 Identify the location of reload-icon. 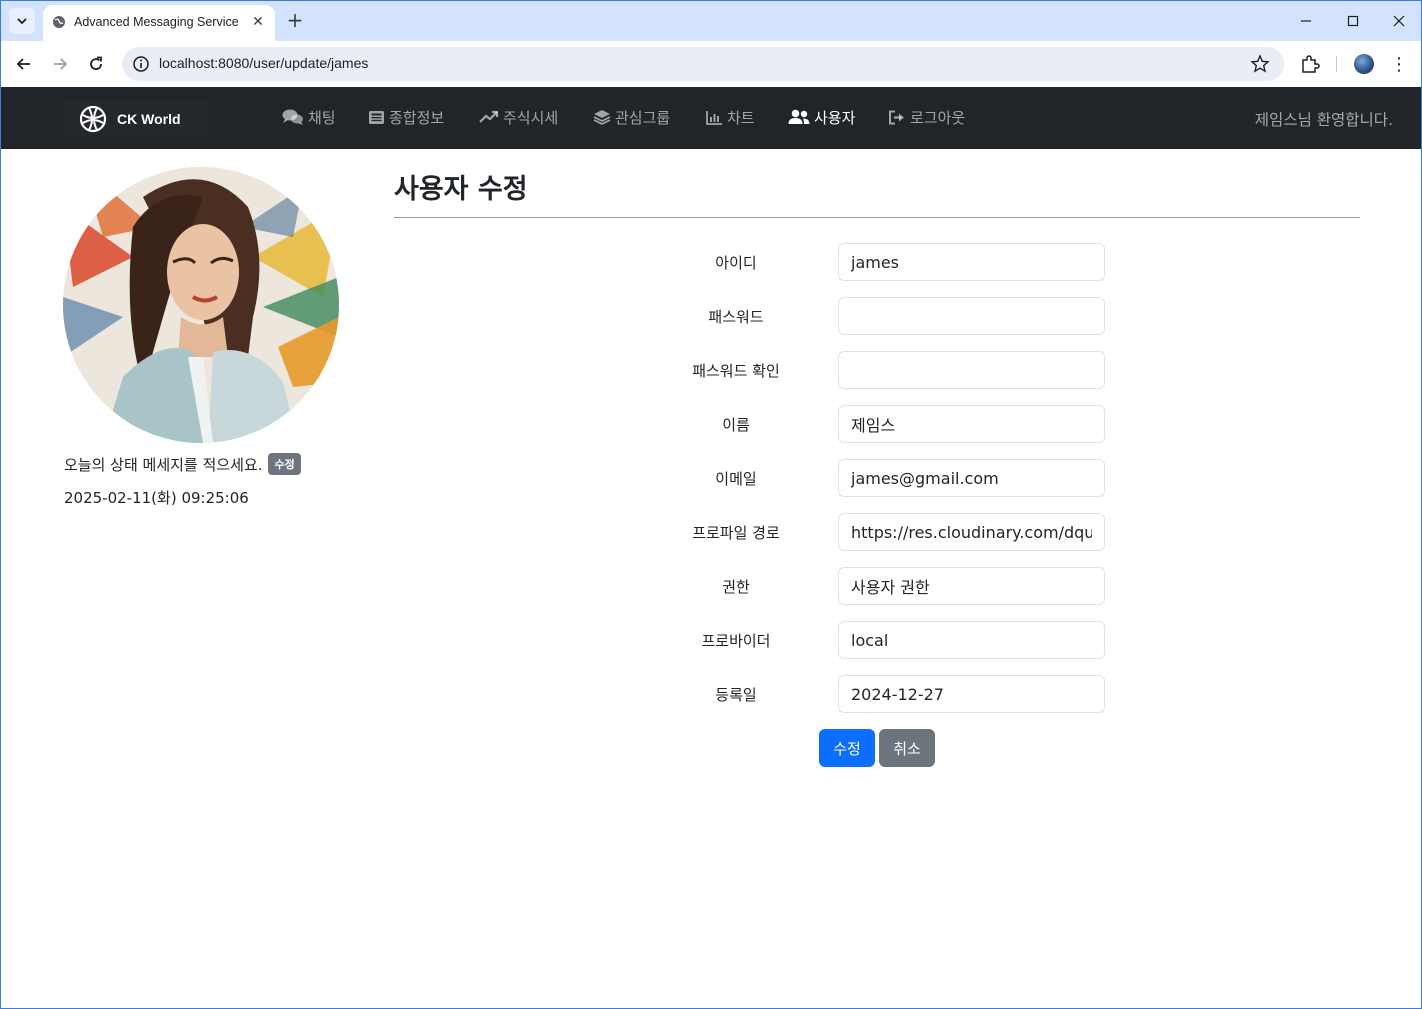
(96, 63).